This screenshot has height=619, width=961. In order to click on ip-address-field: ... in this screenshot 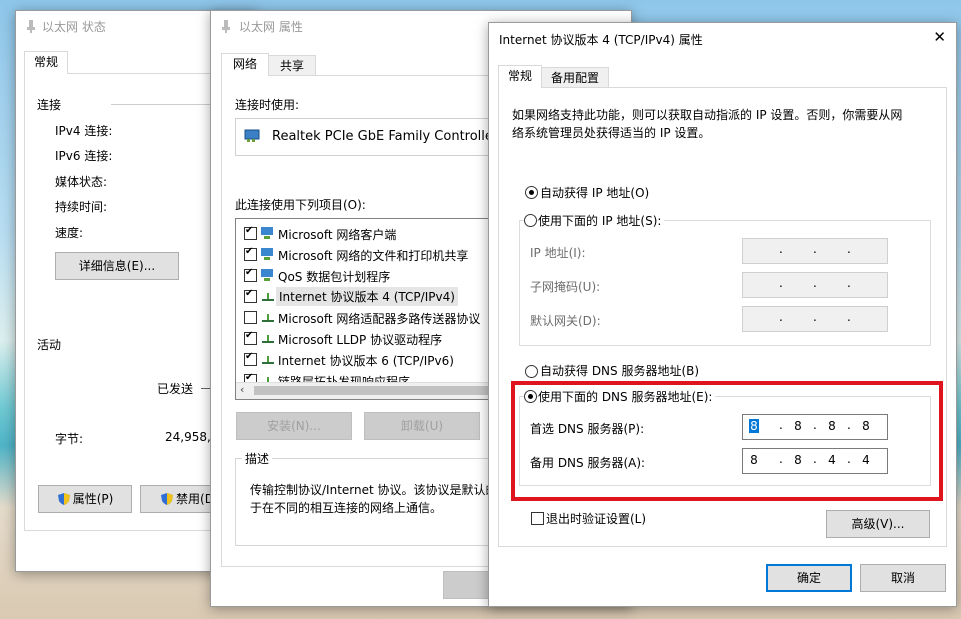, I will do `click(815, 251)`.